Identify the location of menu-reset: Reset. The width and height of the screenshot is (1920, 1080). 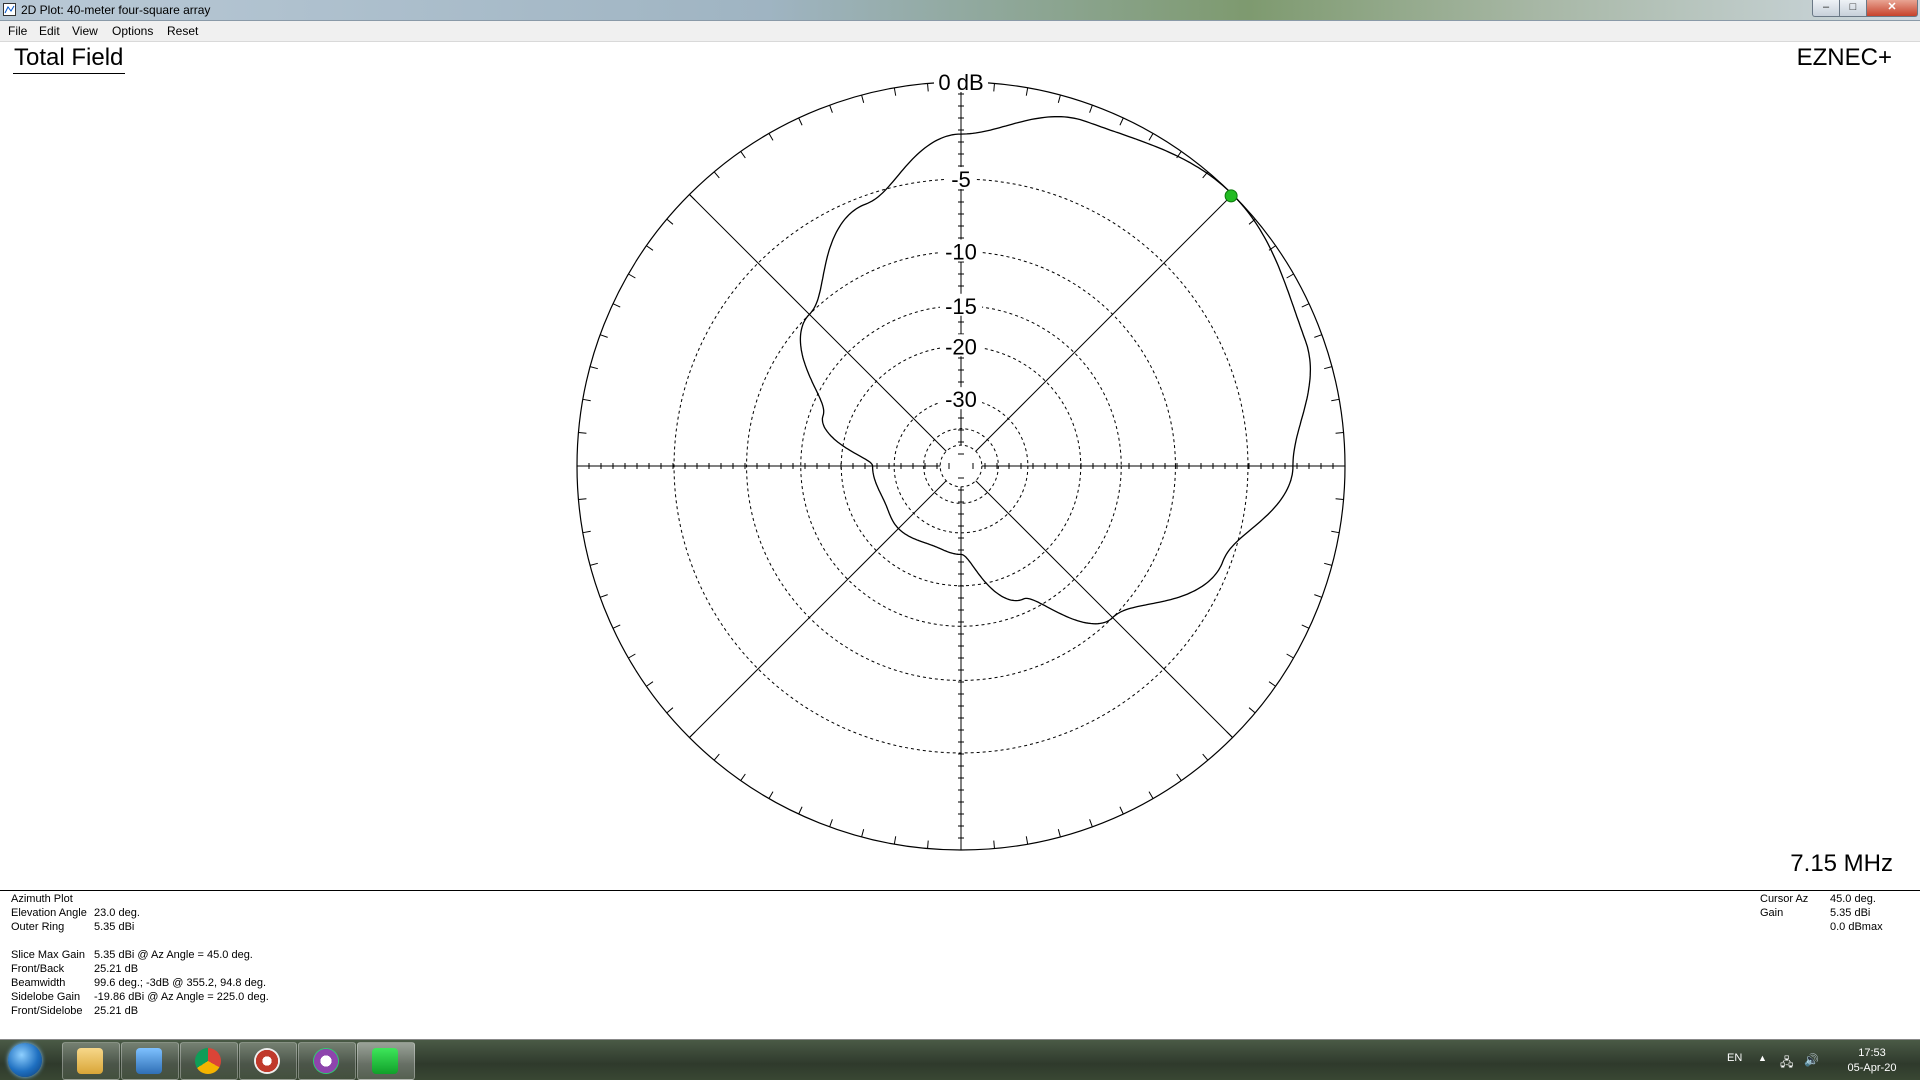
(182, 31).